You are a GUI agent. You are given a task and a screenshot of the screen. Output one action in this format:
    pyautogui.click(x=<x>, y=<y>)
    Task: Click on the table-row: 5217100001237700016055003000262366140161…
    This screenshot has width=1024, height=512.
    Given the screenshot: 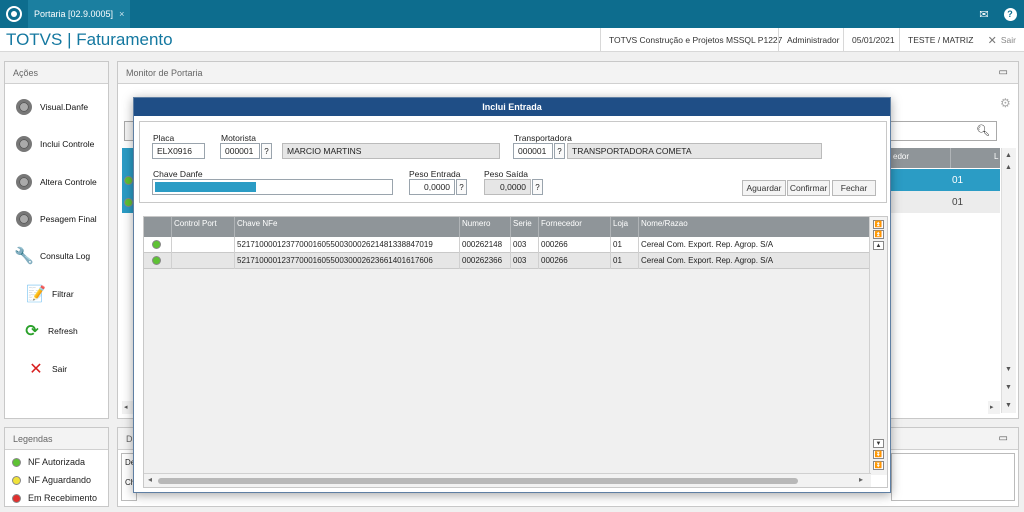 What is the action you would take?
    pyautogui.click(x=506, y=261)
    